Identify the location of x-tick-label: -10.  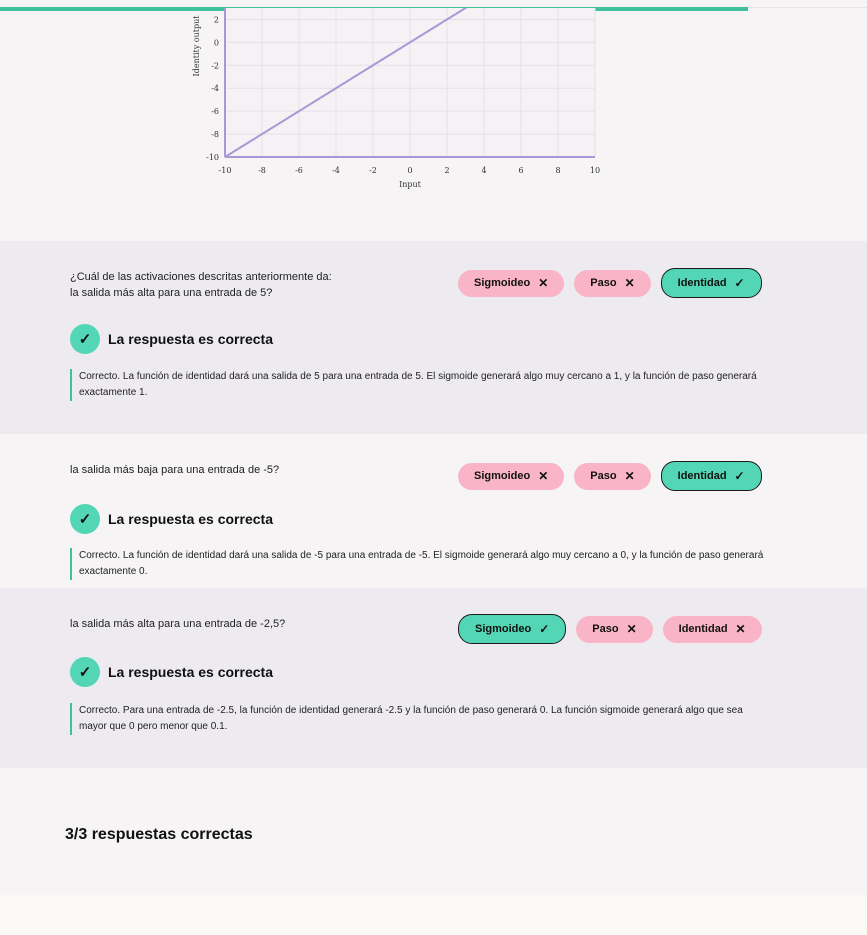
(225, 170).